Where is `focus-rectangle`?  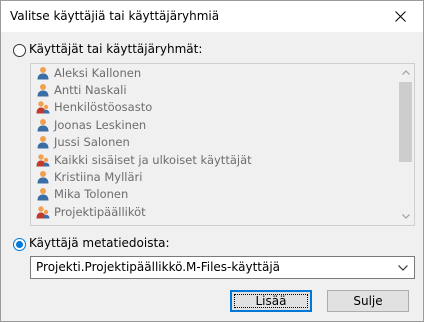
focus-rectangle is located at coordinates (271, 301).